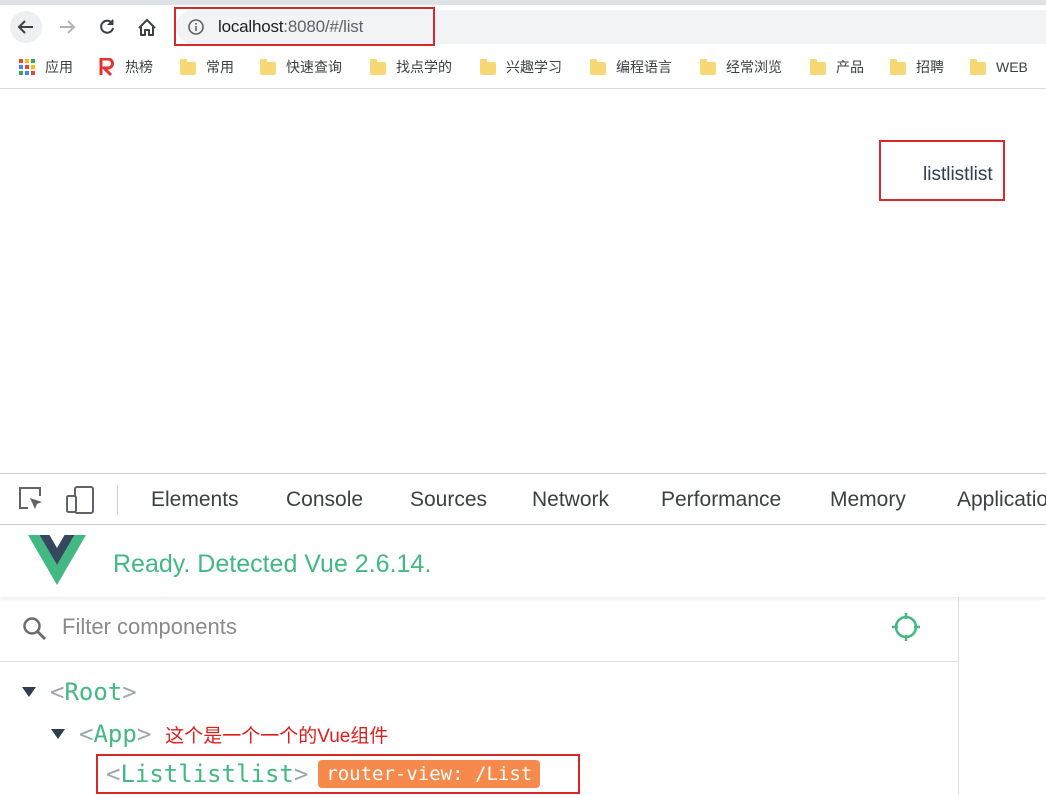  Describe the element at coordinates (31, 499) in the screenshot. I see `inspect-element-icon` at that location.